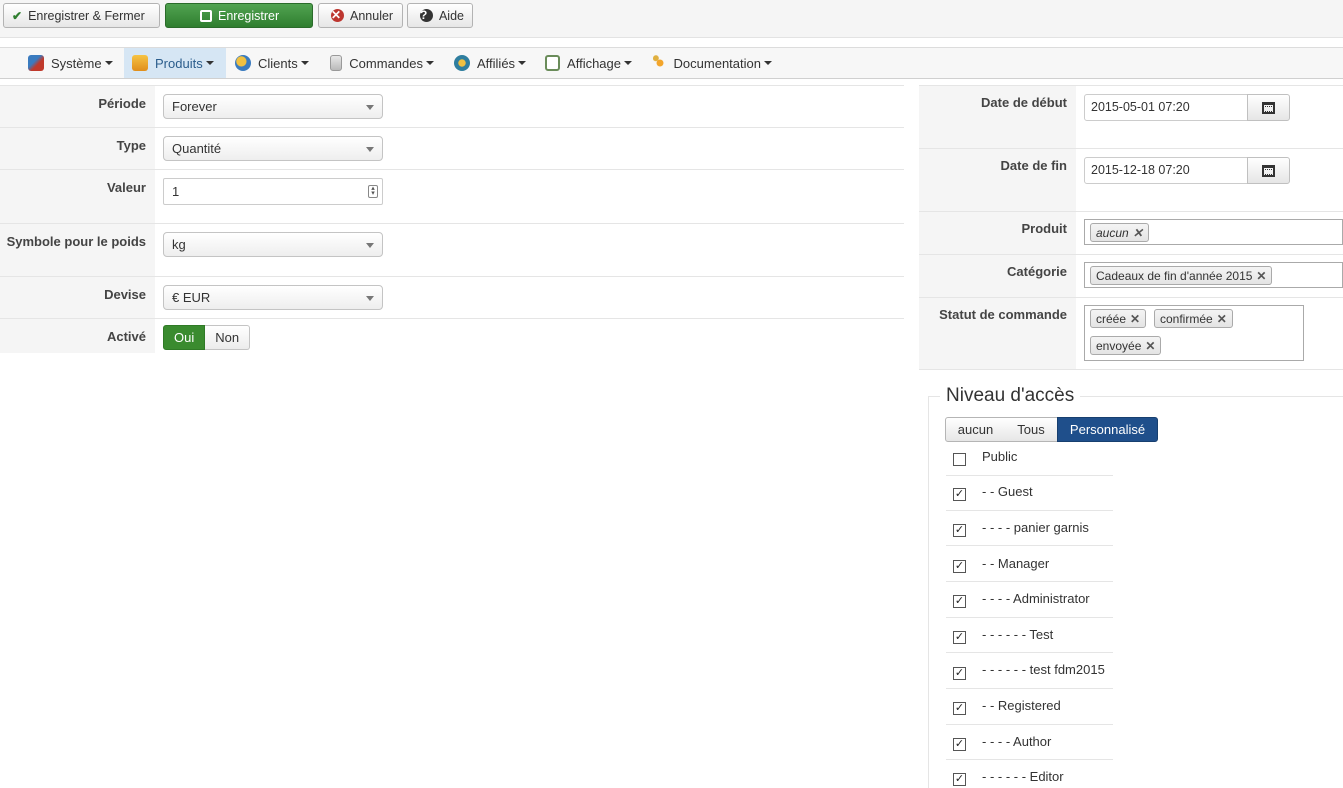 The width and height of the screenshot is (1343, 788). What do you see at coordinates (1029, 671) in the screenshot?
I see `access-item: ✓ - - - - - - test fdm2015` at bounding box center [1029, 671].